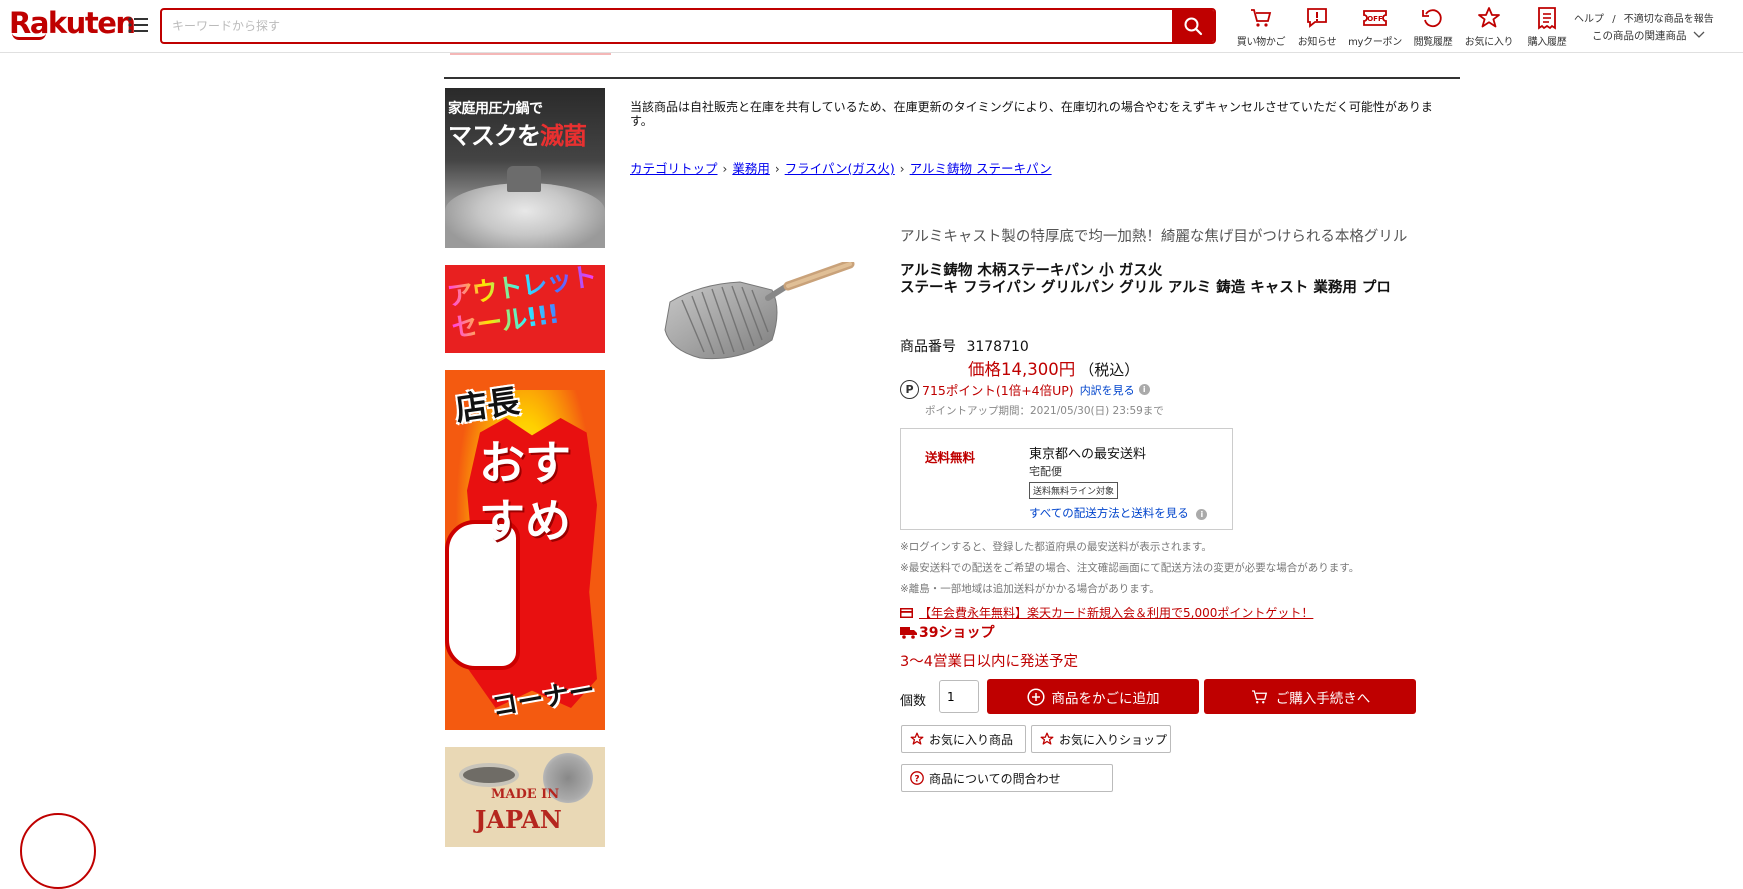  Describe the element at coordinates (964, 346) in the screenshot. I see `product-number: 商品番号 3178710` at that location.